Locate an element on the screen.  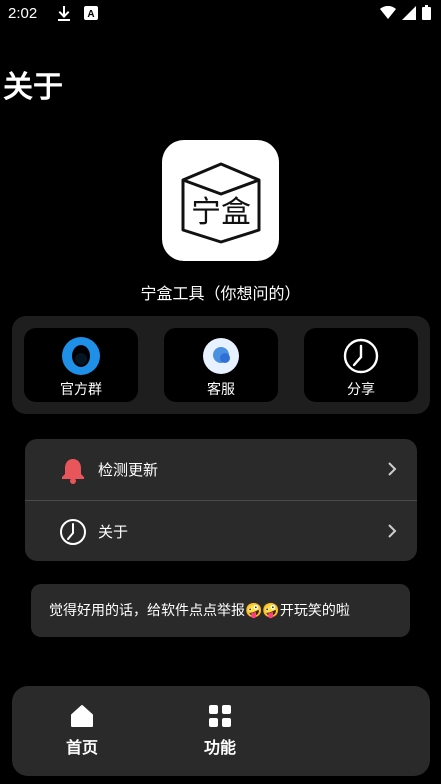
app-logo: 宁盒 is located at coordinates (220, 200).